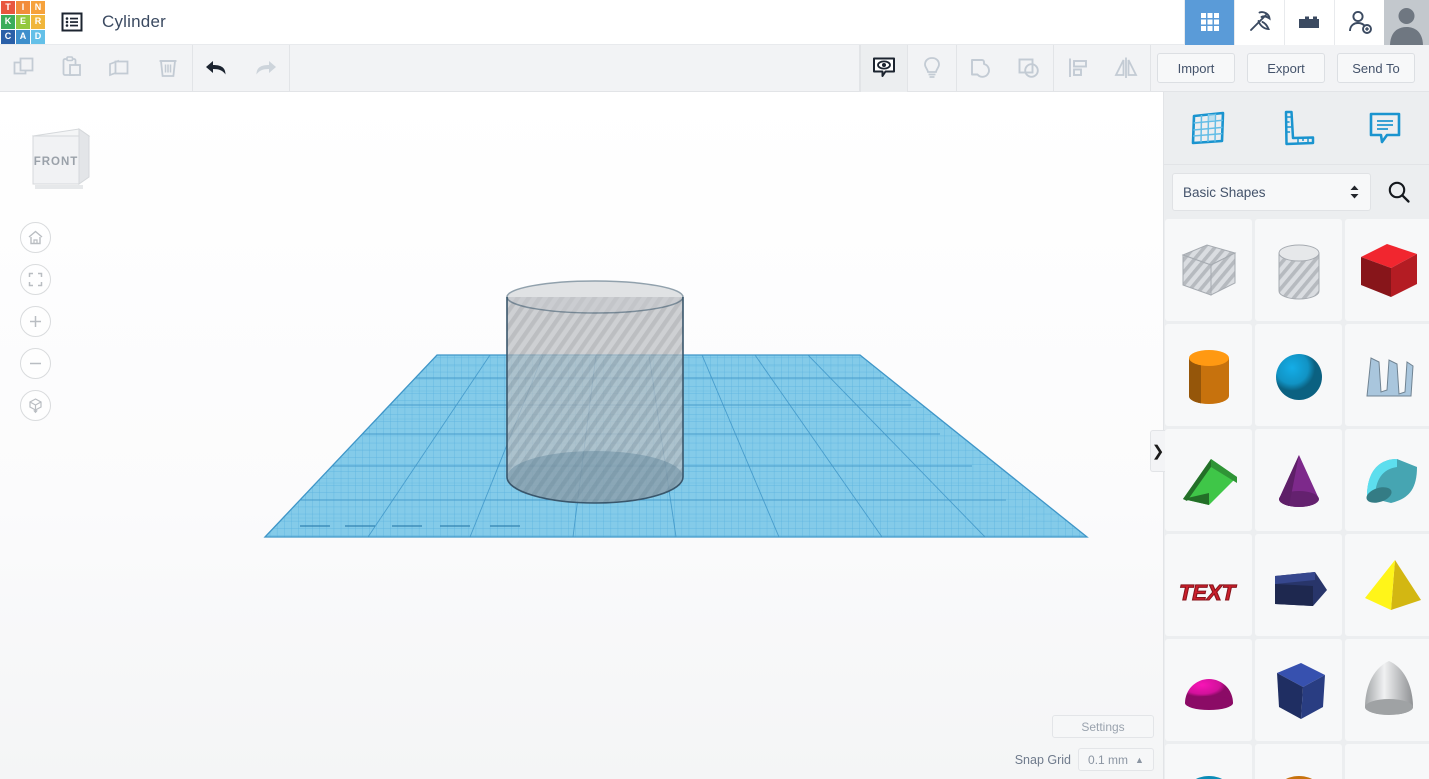 Image resolution: width=1429 pixels, height=779 pixels. I want to click on mirror-button, so click(1126, 68).